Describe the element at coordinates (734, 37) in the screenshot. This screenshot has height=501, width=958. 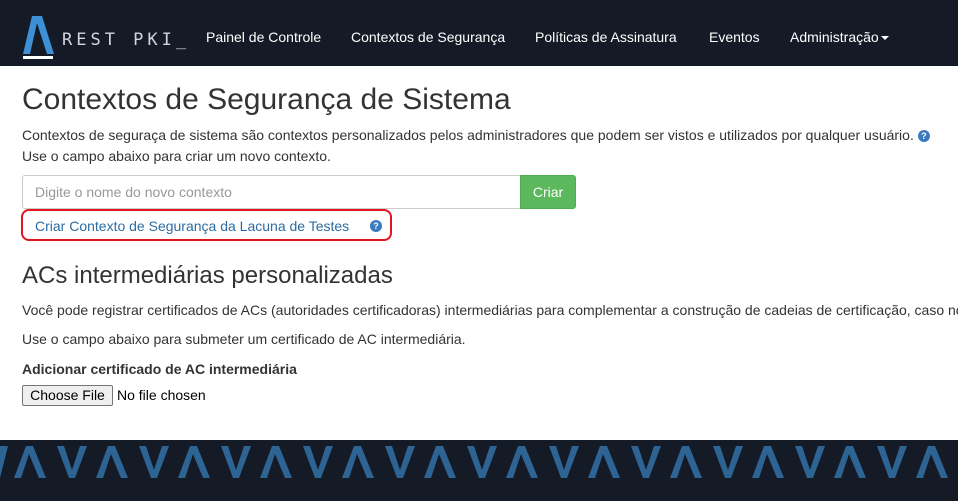
I see `nav-eventos: Eventos` at that location.